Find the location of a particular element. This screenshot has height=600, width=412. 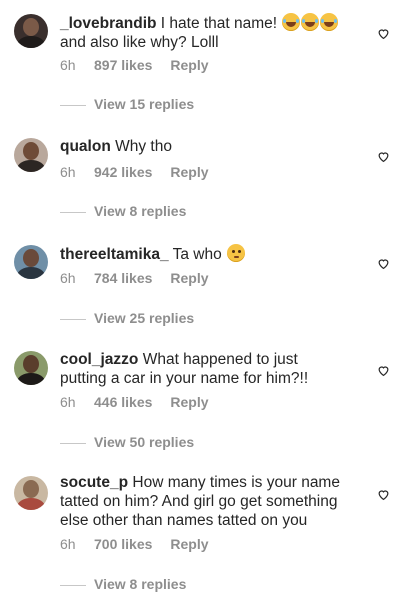

flushed-emoji-icon is located at coordinates (236, 253).